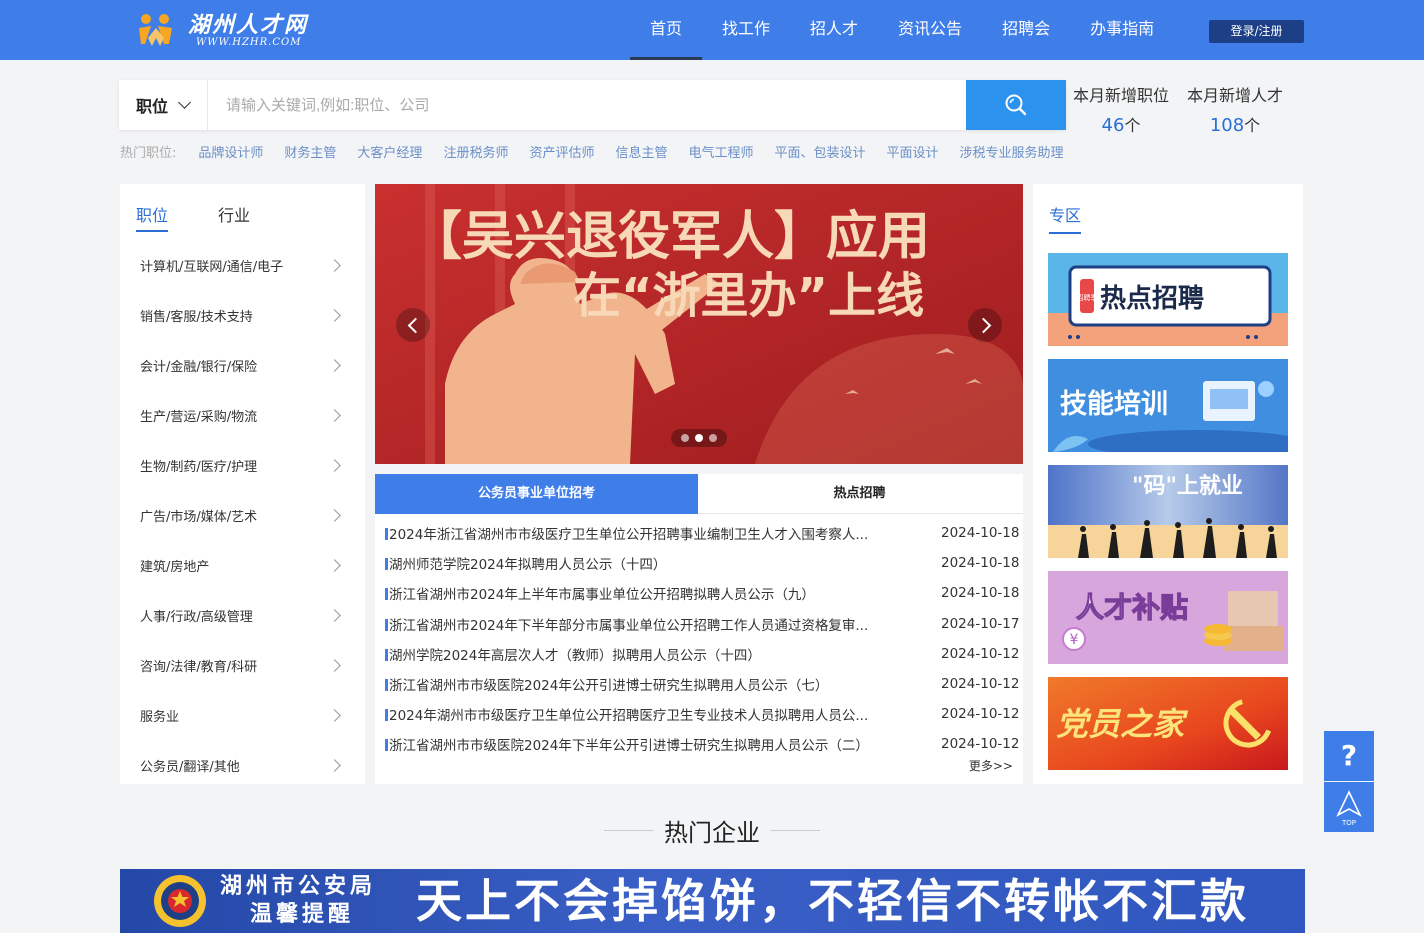  Describe the element at coordinates (1114, 404) in the screenshot. I see `skills-text: 技能培训` at that location.